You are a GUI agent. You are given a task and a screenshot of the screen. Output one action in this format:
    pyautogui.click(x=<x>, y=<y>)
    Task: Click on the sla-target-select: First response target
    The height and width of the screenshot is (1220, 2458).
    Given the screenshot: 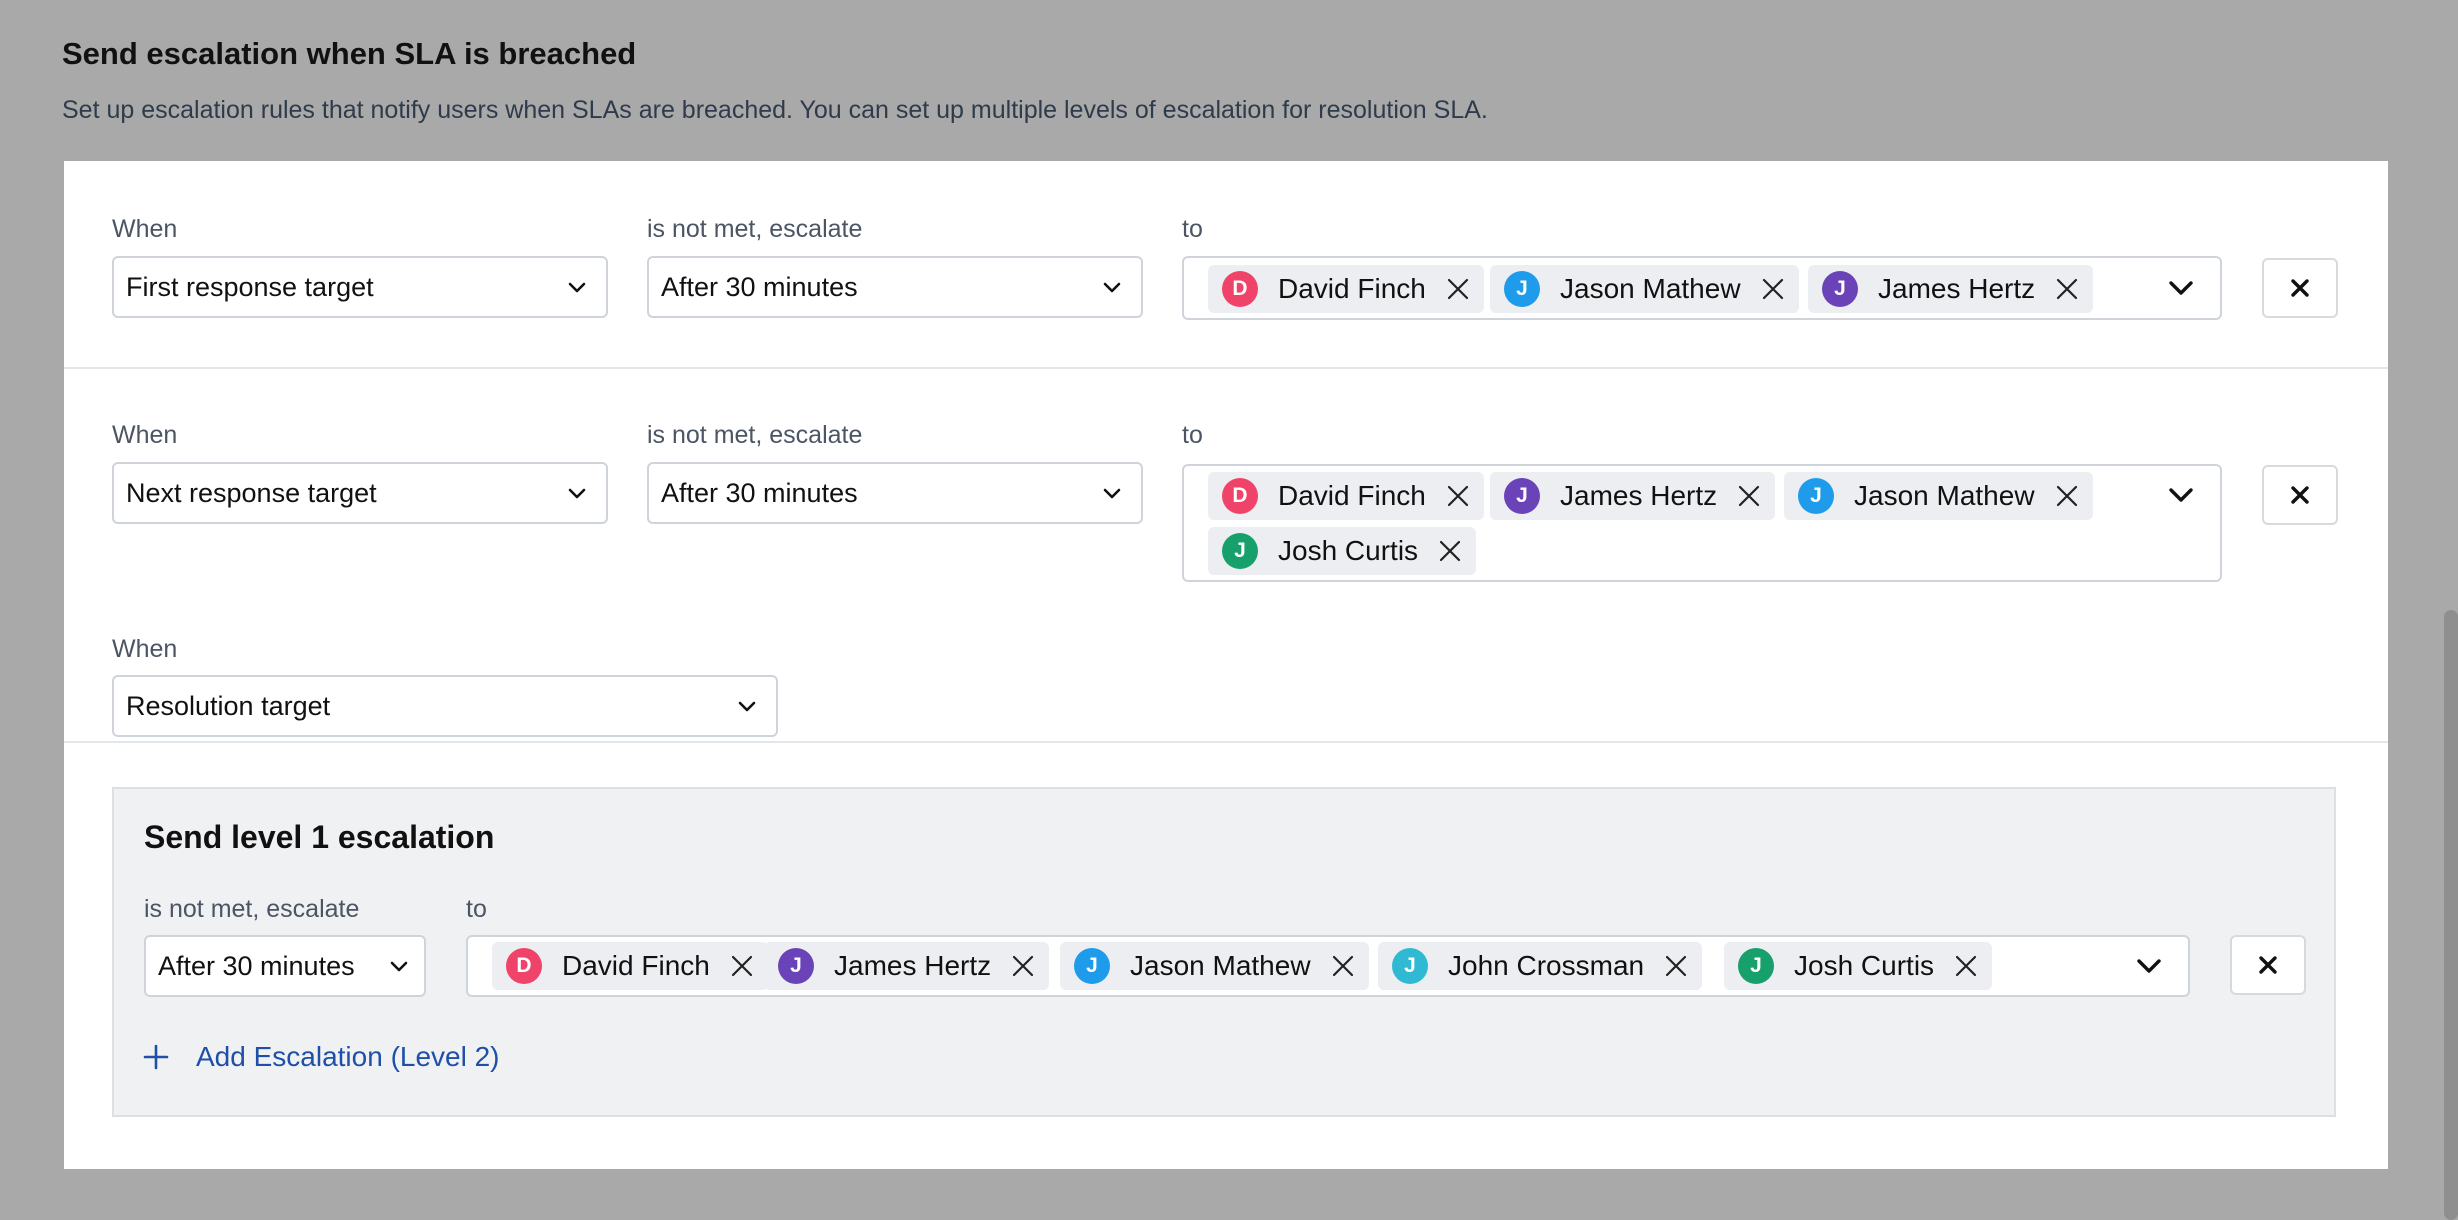 What is the action you would take?
    pyautogui.click(x=360, y=287)
    